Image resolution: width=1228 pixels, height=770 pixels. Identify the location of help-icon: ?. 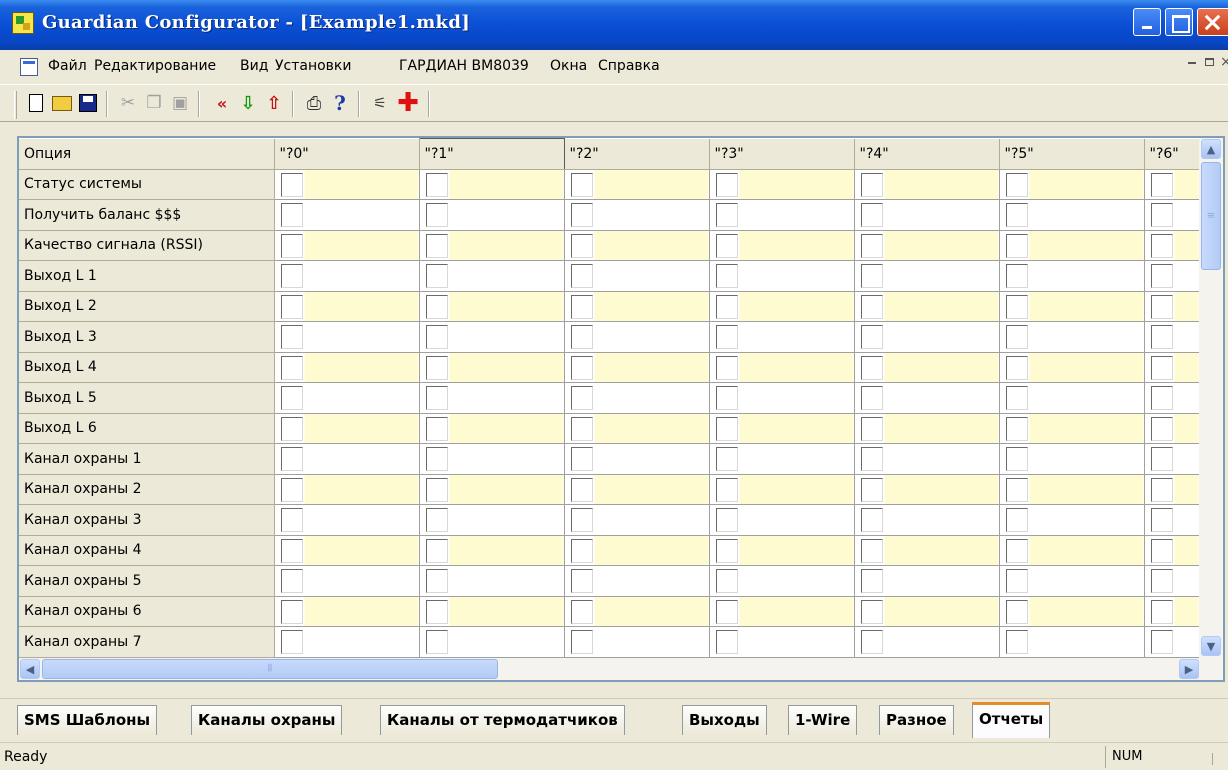
(340, 103).